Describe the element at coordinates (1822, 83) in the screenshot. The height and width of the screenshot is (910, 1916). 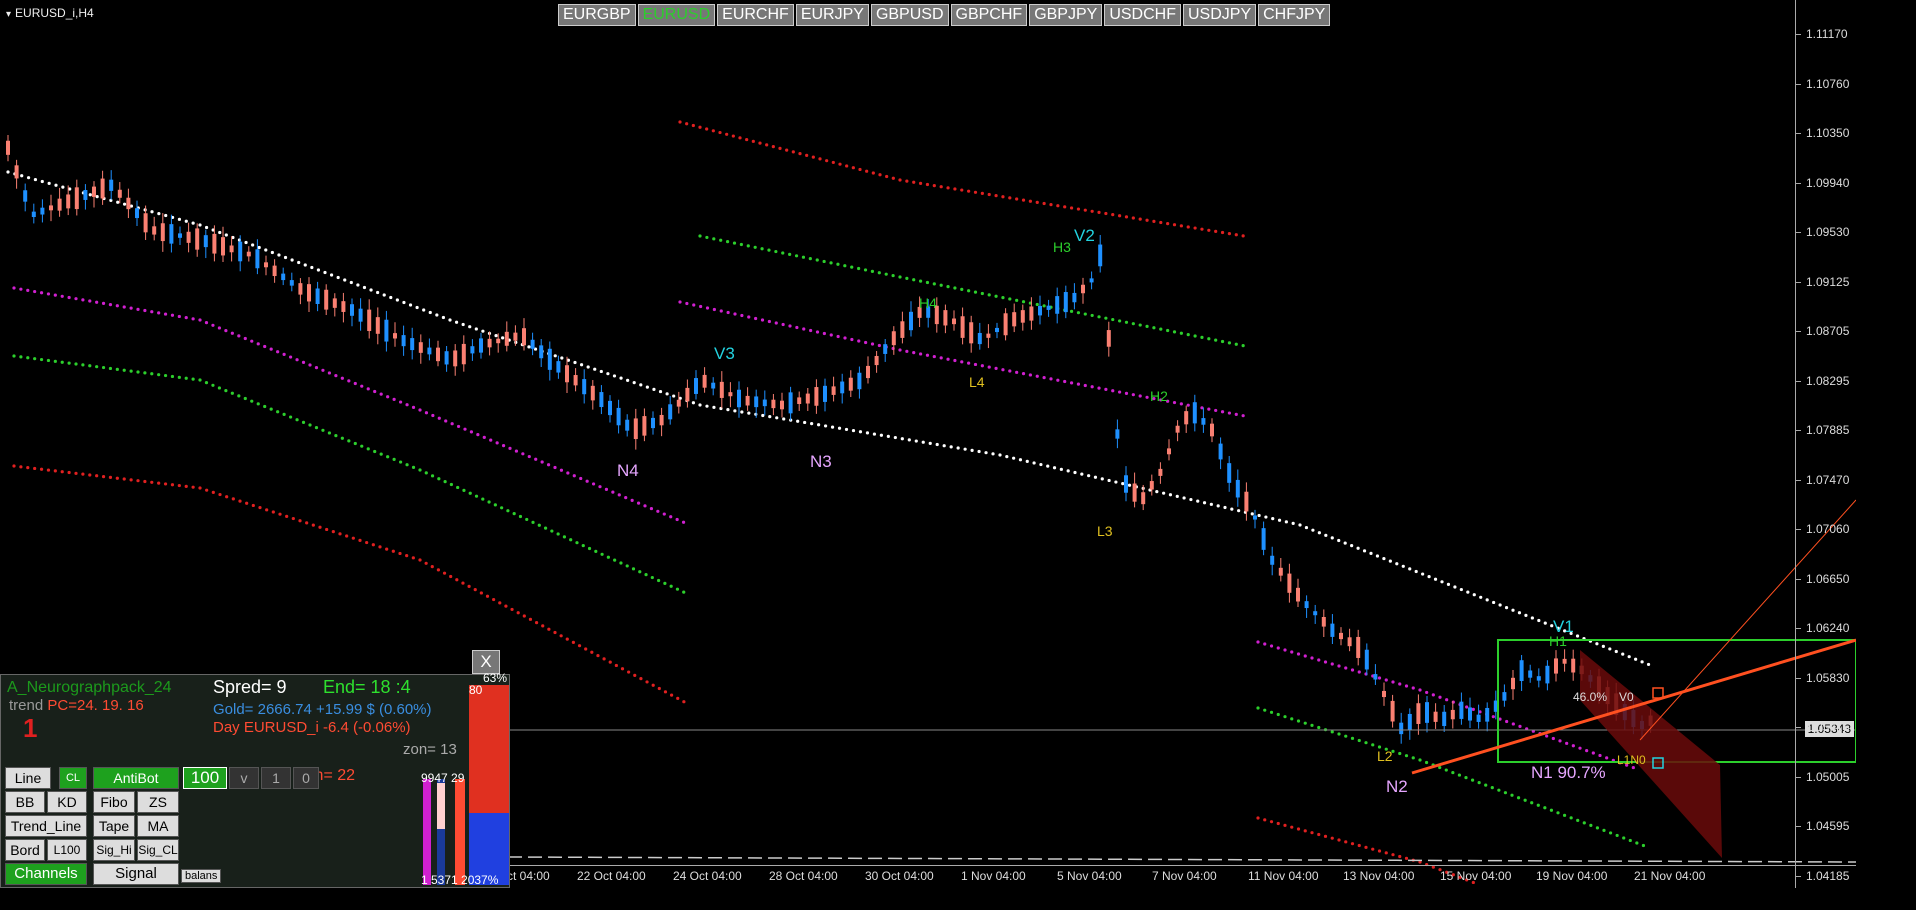
I see `price-tick: 1.10760` at that location.